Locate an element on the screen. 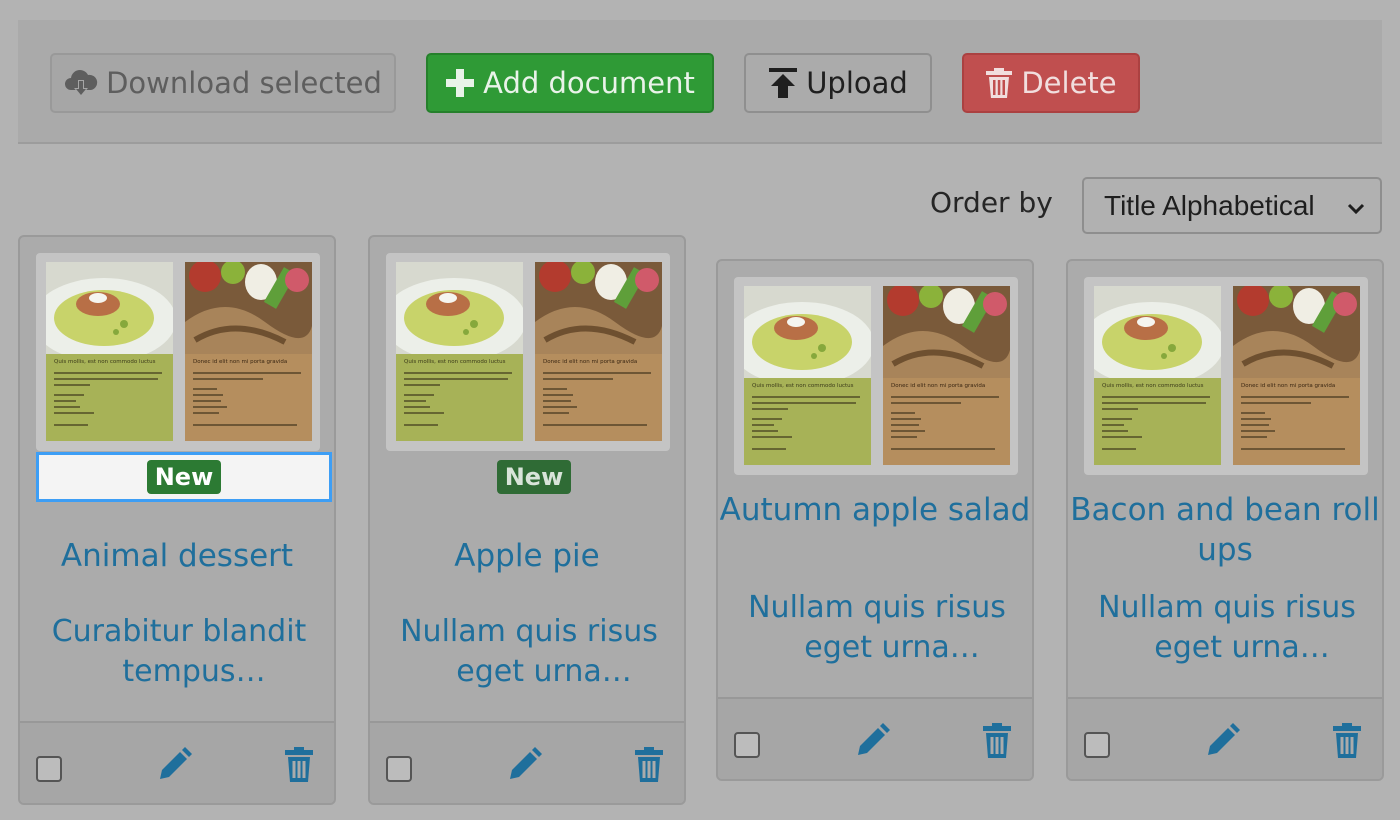 This screenshot has width=1400, height=820. order-by-select: Title Alphabetical is located at coordinates (1232, 205).